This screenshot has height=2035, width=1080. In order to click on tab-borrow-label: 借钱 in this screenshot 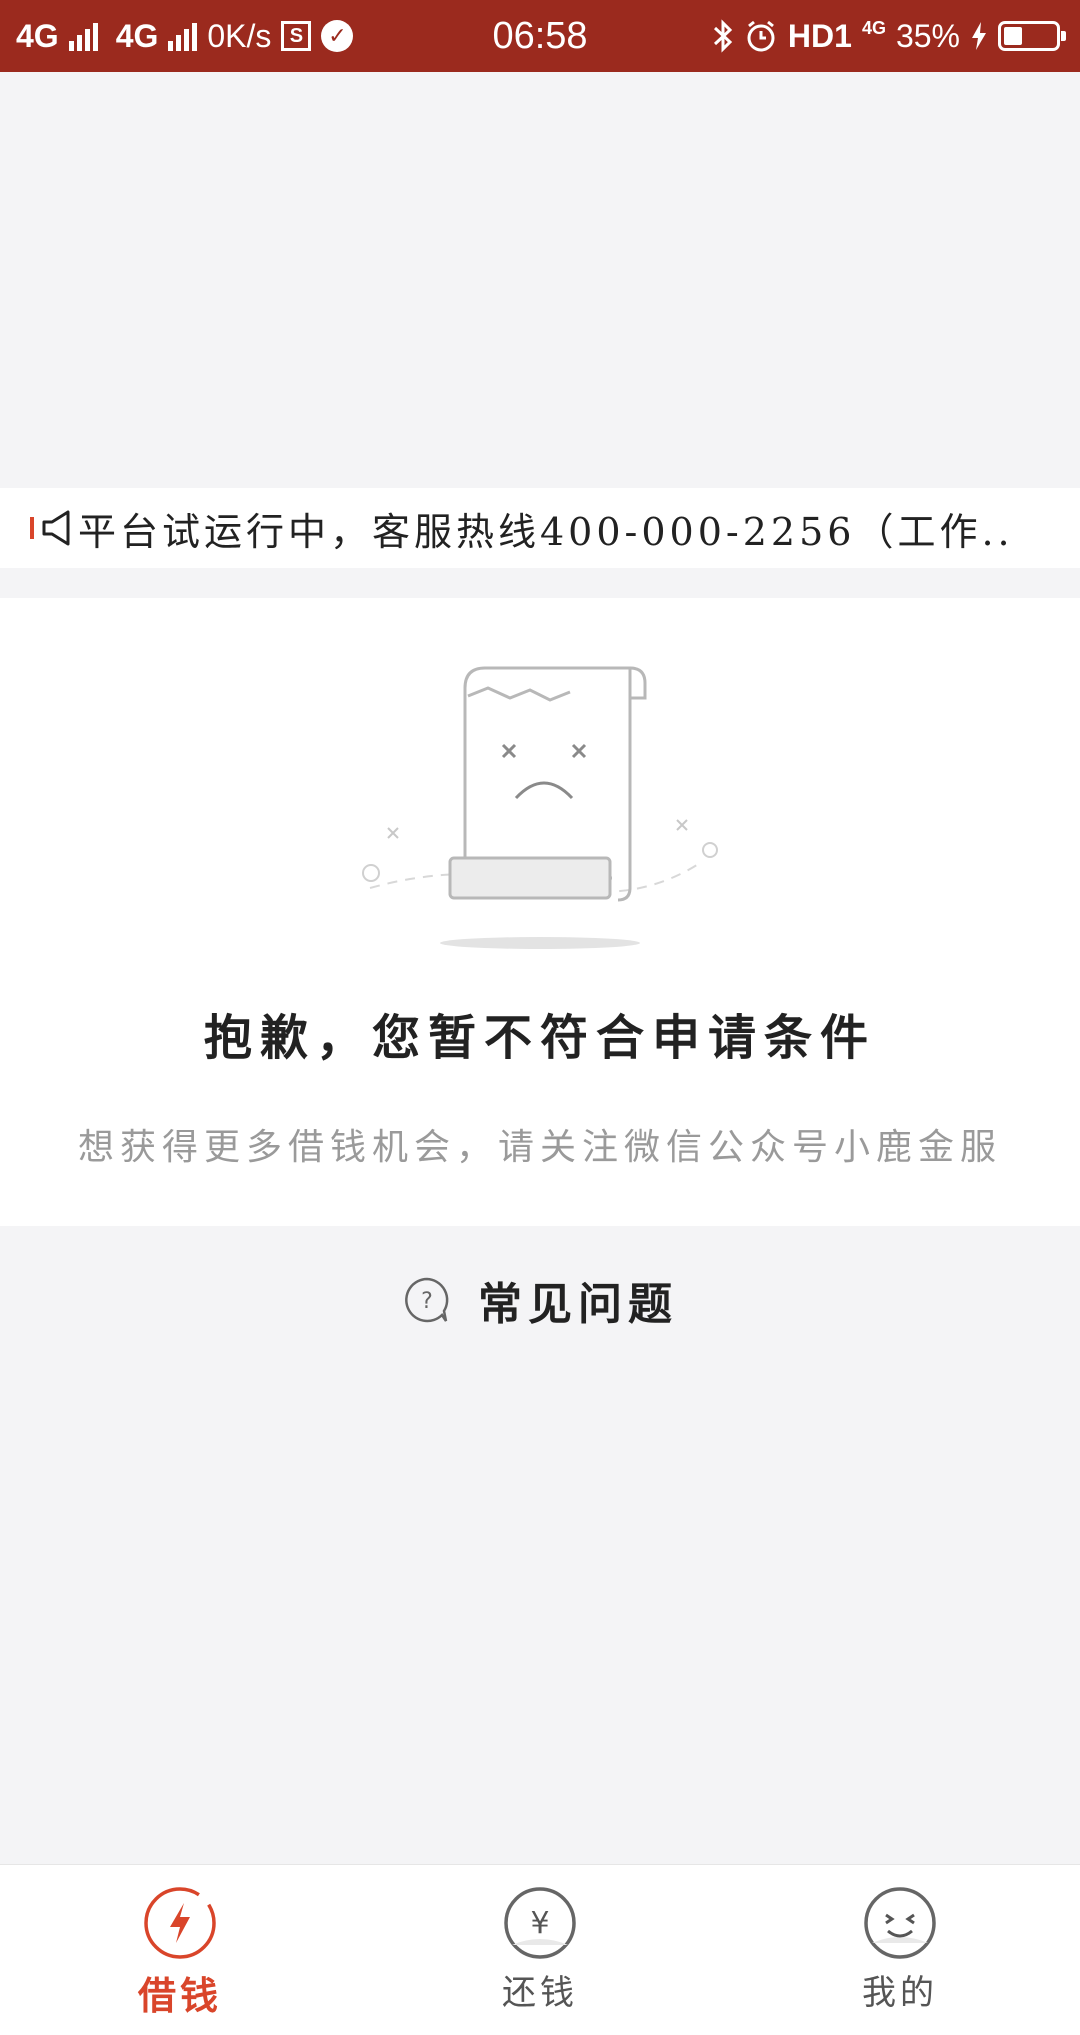, I will do `click(179, 1995)`.